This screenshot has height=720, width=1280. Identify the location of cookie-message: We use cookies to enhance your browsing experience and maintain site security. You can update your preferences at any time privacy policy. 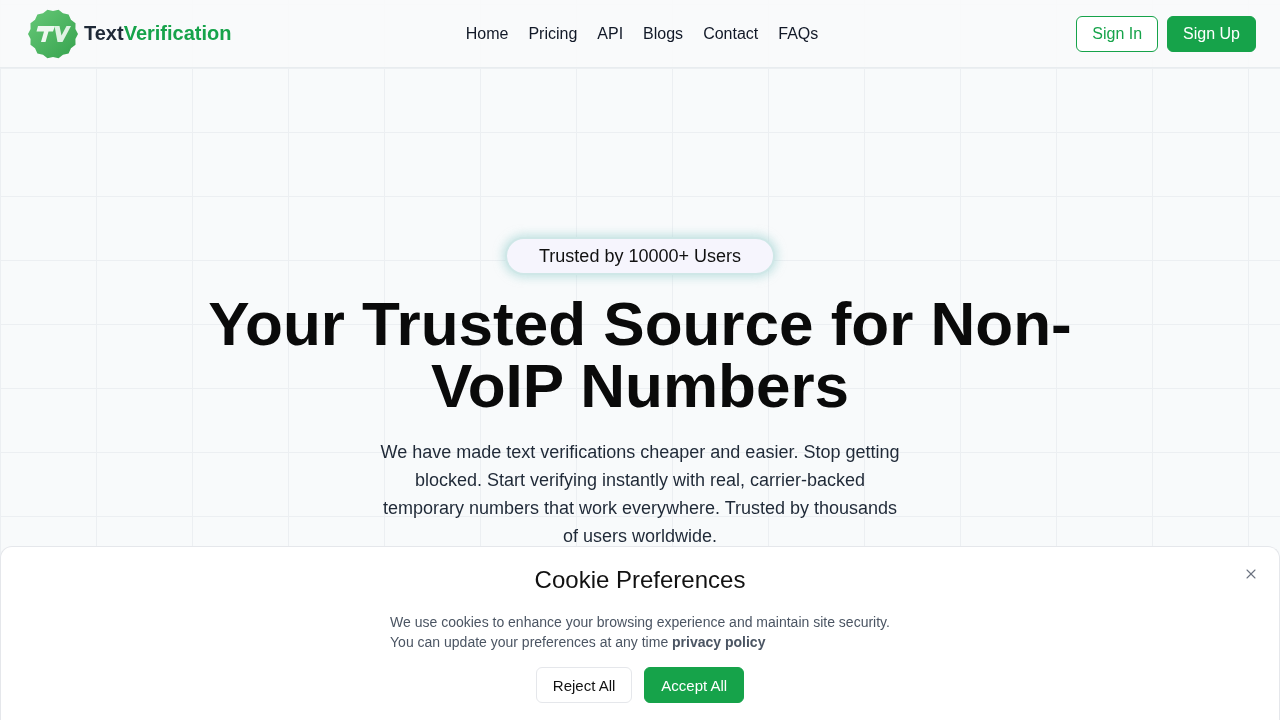
(640, 632).